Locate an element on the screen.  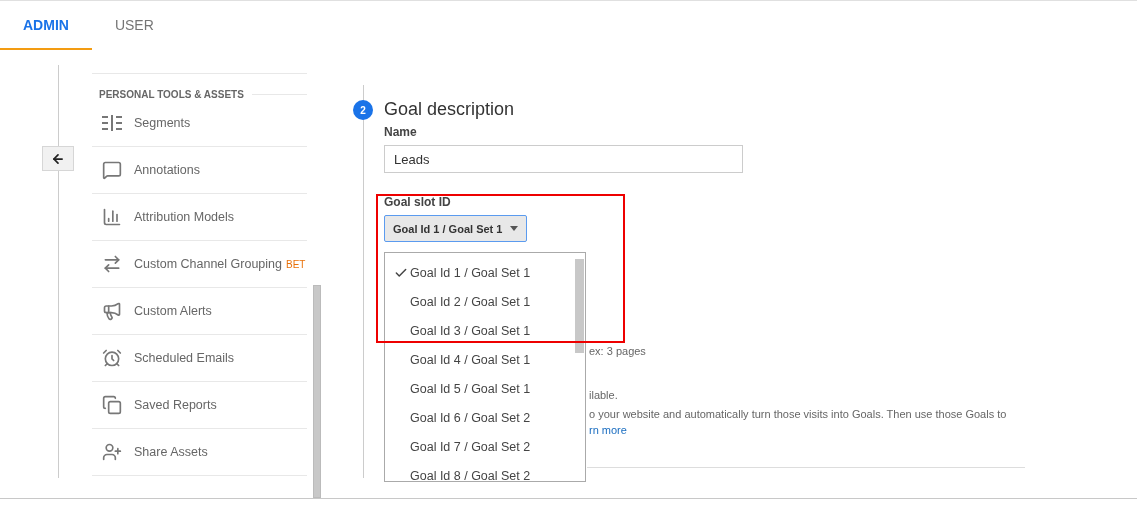
dropdown-option: Goal Id 3 / Goal Set 1 is located at coordinates (485, 330).